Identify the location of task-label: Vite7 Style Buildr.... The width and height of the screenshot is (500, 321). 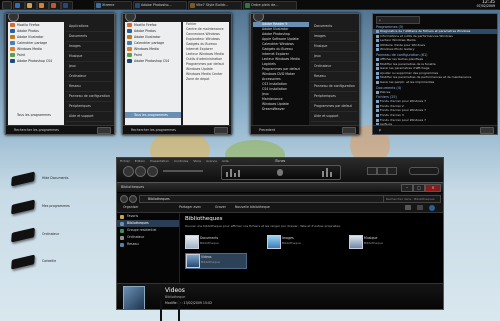
(212, 5).